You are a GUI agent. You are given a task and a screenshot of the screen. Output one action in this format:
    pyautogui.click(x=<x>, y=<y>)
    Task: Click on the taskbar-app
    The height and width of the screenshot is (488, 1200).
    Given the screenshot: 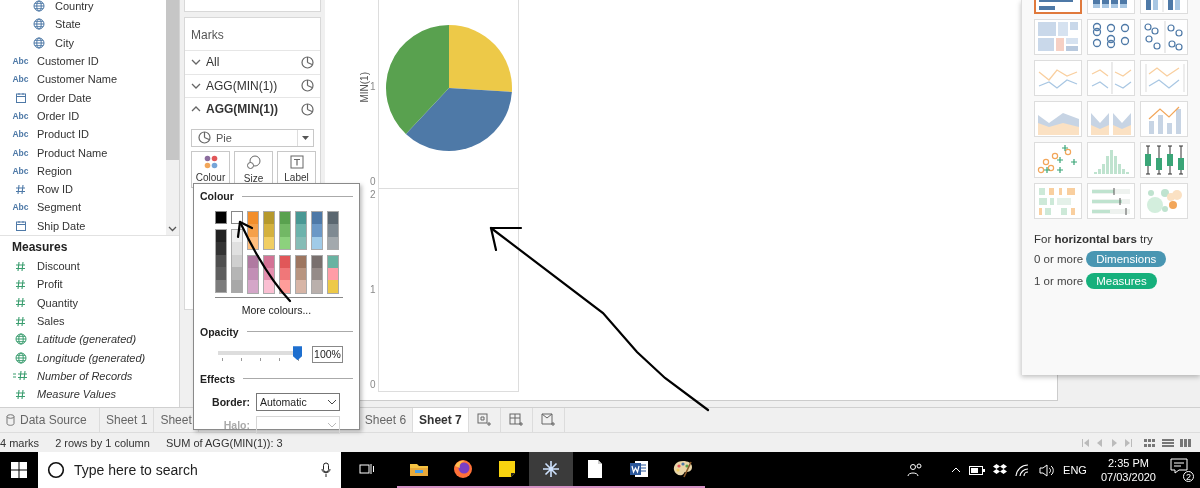 What is the action you would take?
    pyautogui.click(x=551, y=470)
    